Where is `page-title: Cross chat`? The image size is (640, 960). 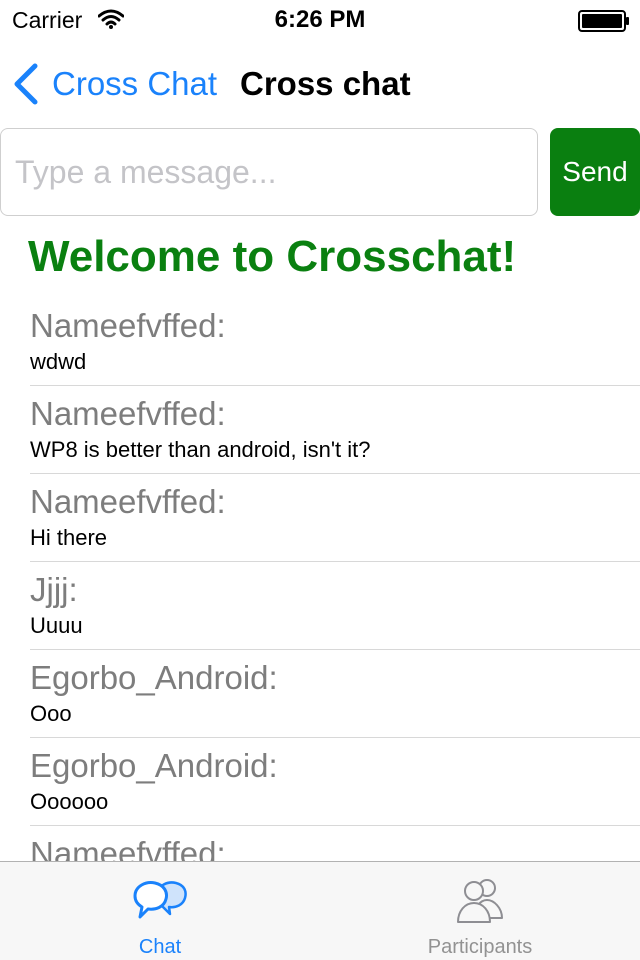 page-title: Cross chat is located at coordinates (325, 83).